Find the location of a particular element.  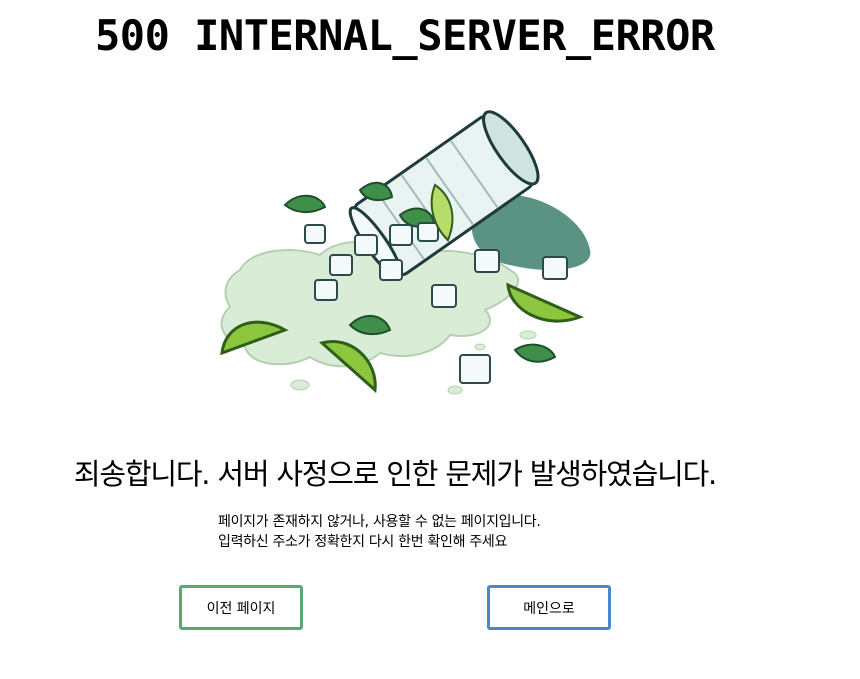

go-to-main-button: 메인으로 is located at coordinates (549, 607).